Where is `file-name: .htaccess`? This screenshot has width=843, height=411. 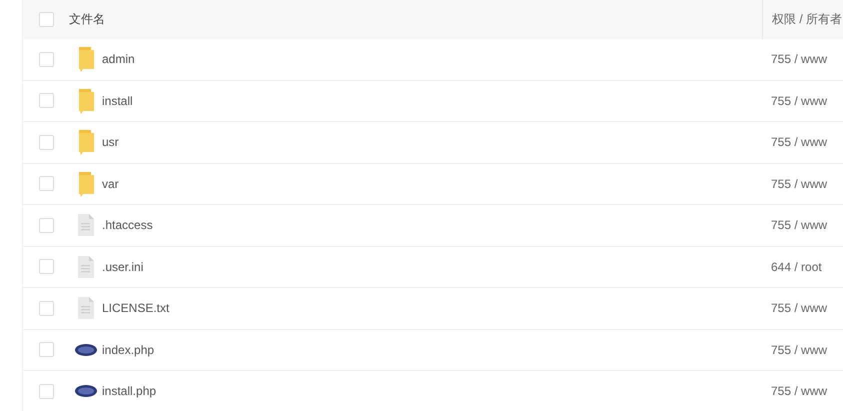
file-name: .htaccess is located at coordinates (127, 225).